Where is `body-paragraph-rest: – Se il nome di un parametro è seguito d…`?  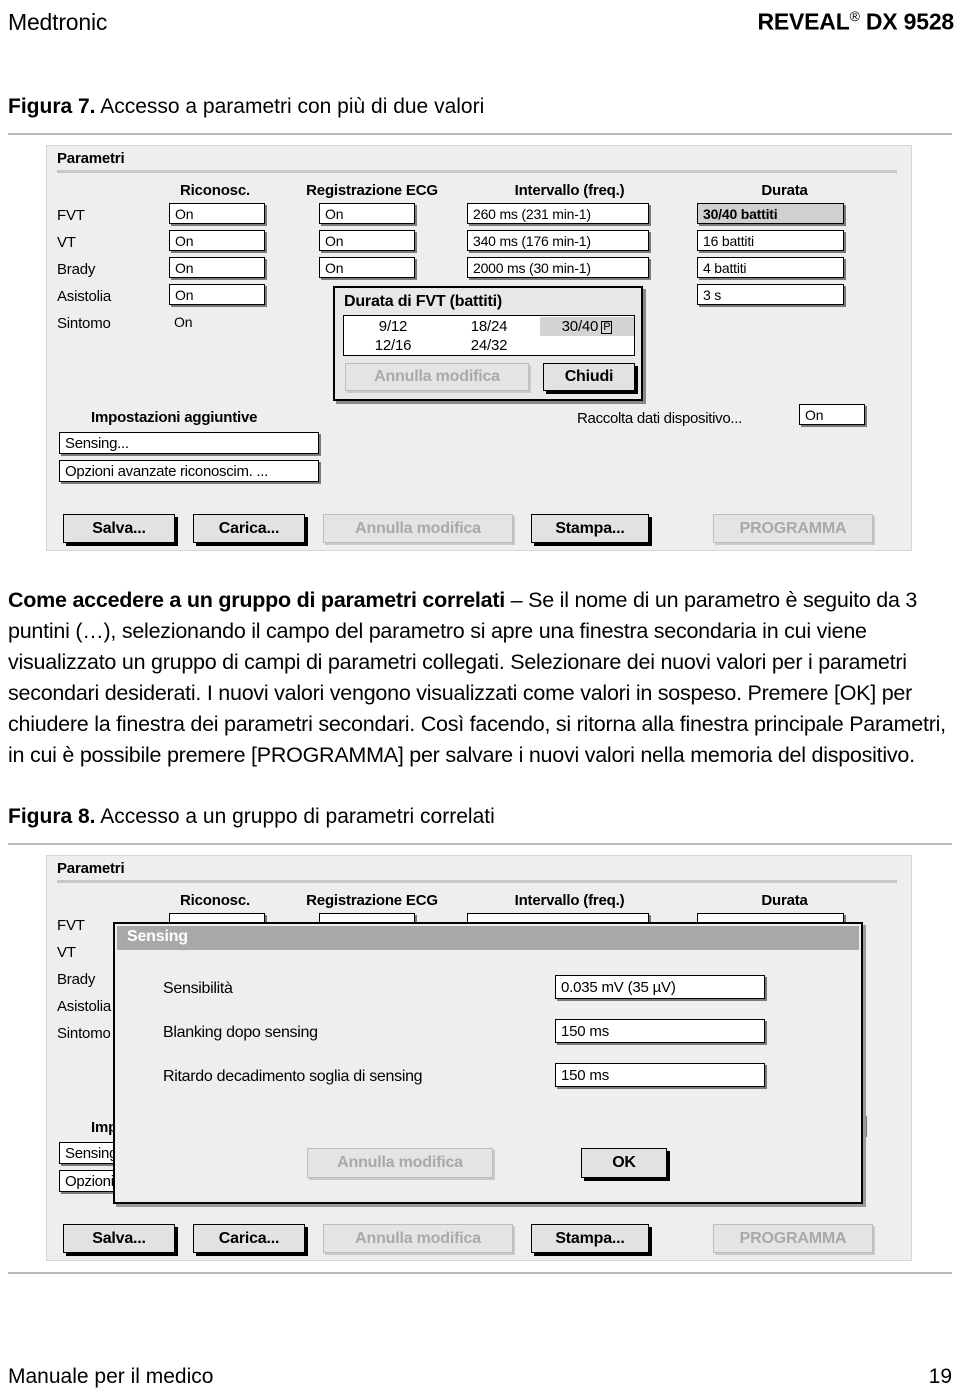
body-paragraph-rest: – Se il nome di un parametro è seguito d… is located at coordinates (477, 677).